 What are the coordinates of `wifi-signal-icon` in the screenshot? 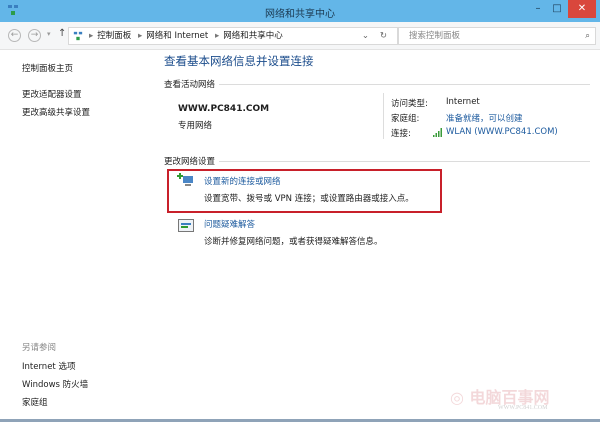 It's located at (437, 132).